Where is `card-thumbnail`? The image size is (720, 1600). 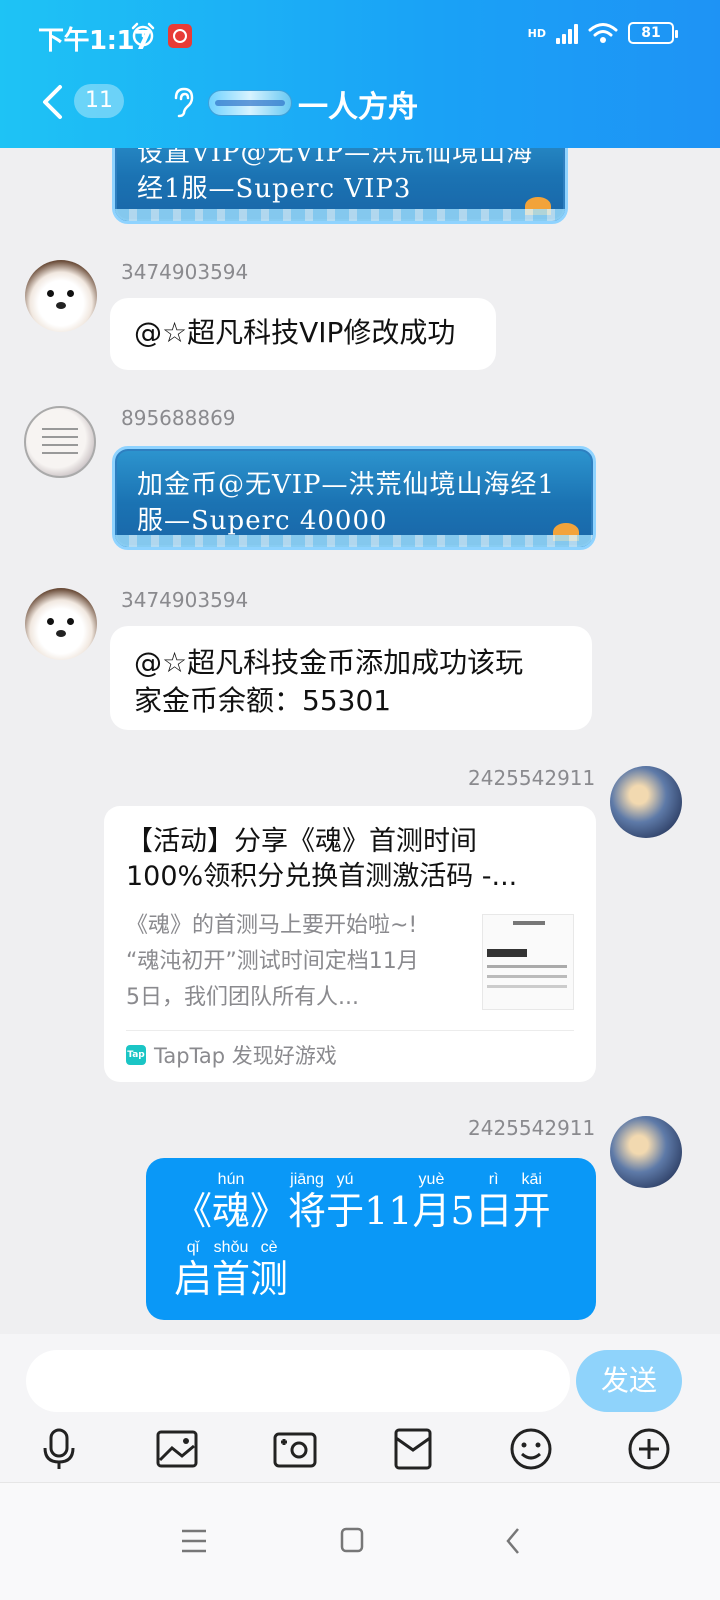 card-thumbnail is located at coordinates (528, 962).